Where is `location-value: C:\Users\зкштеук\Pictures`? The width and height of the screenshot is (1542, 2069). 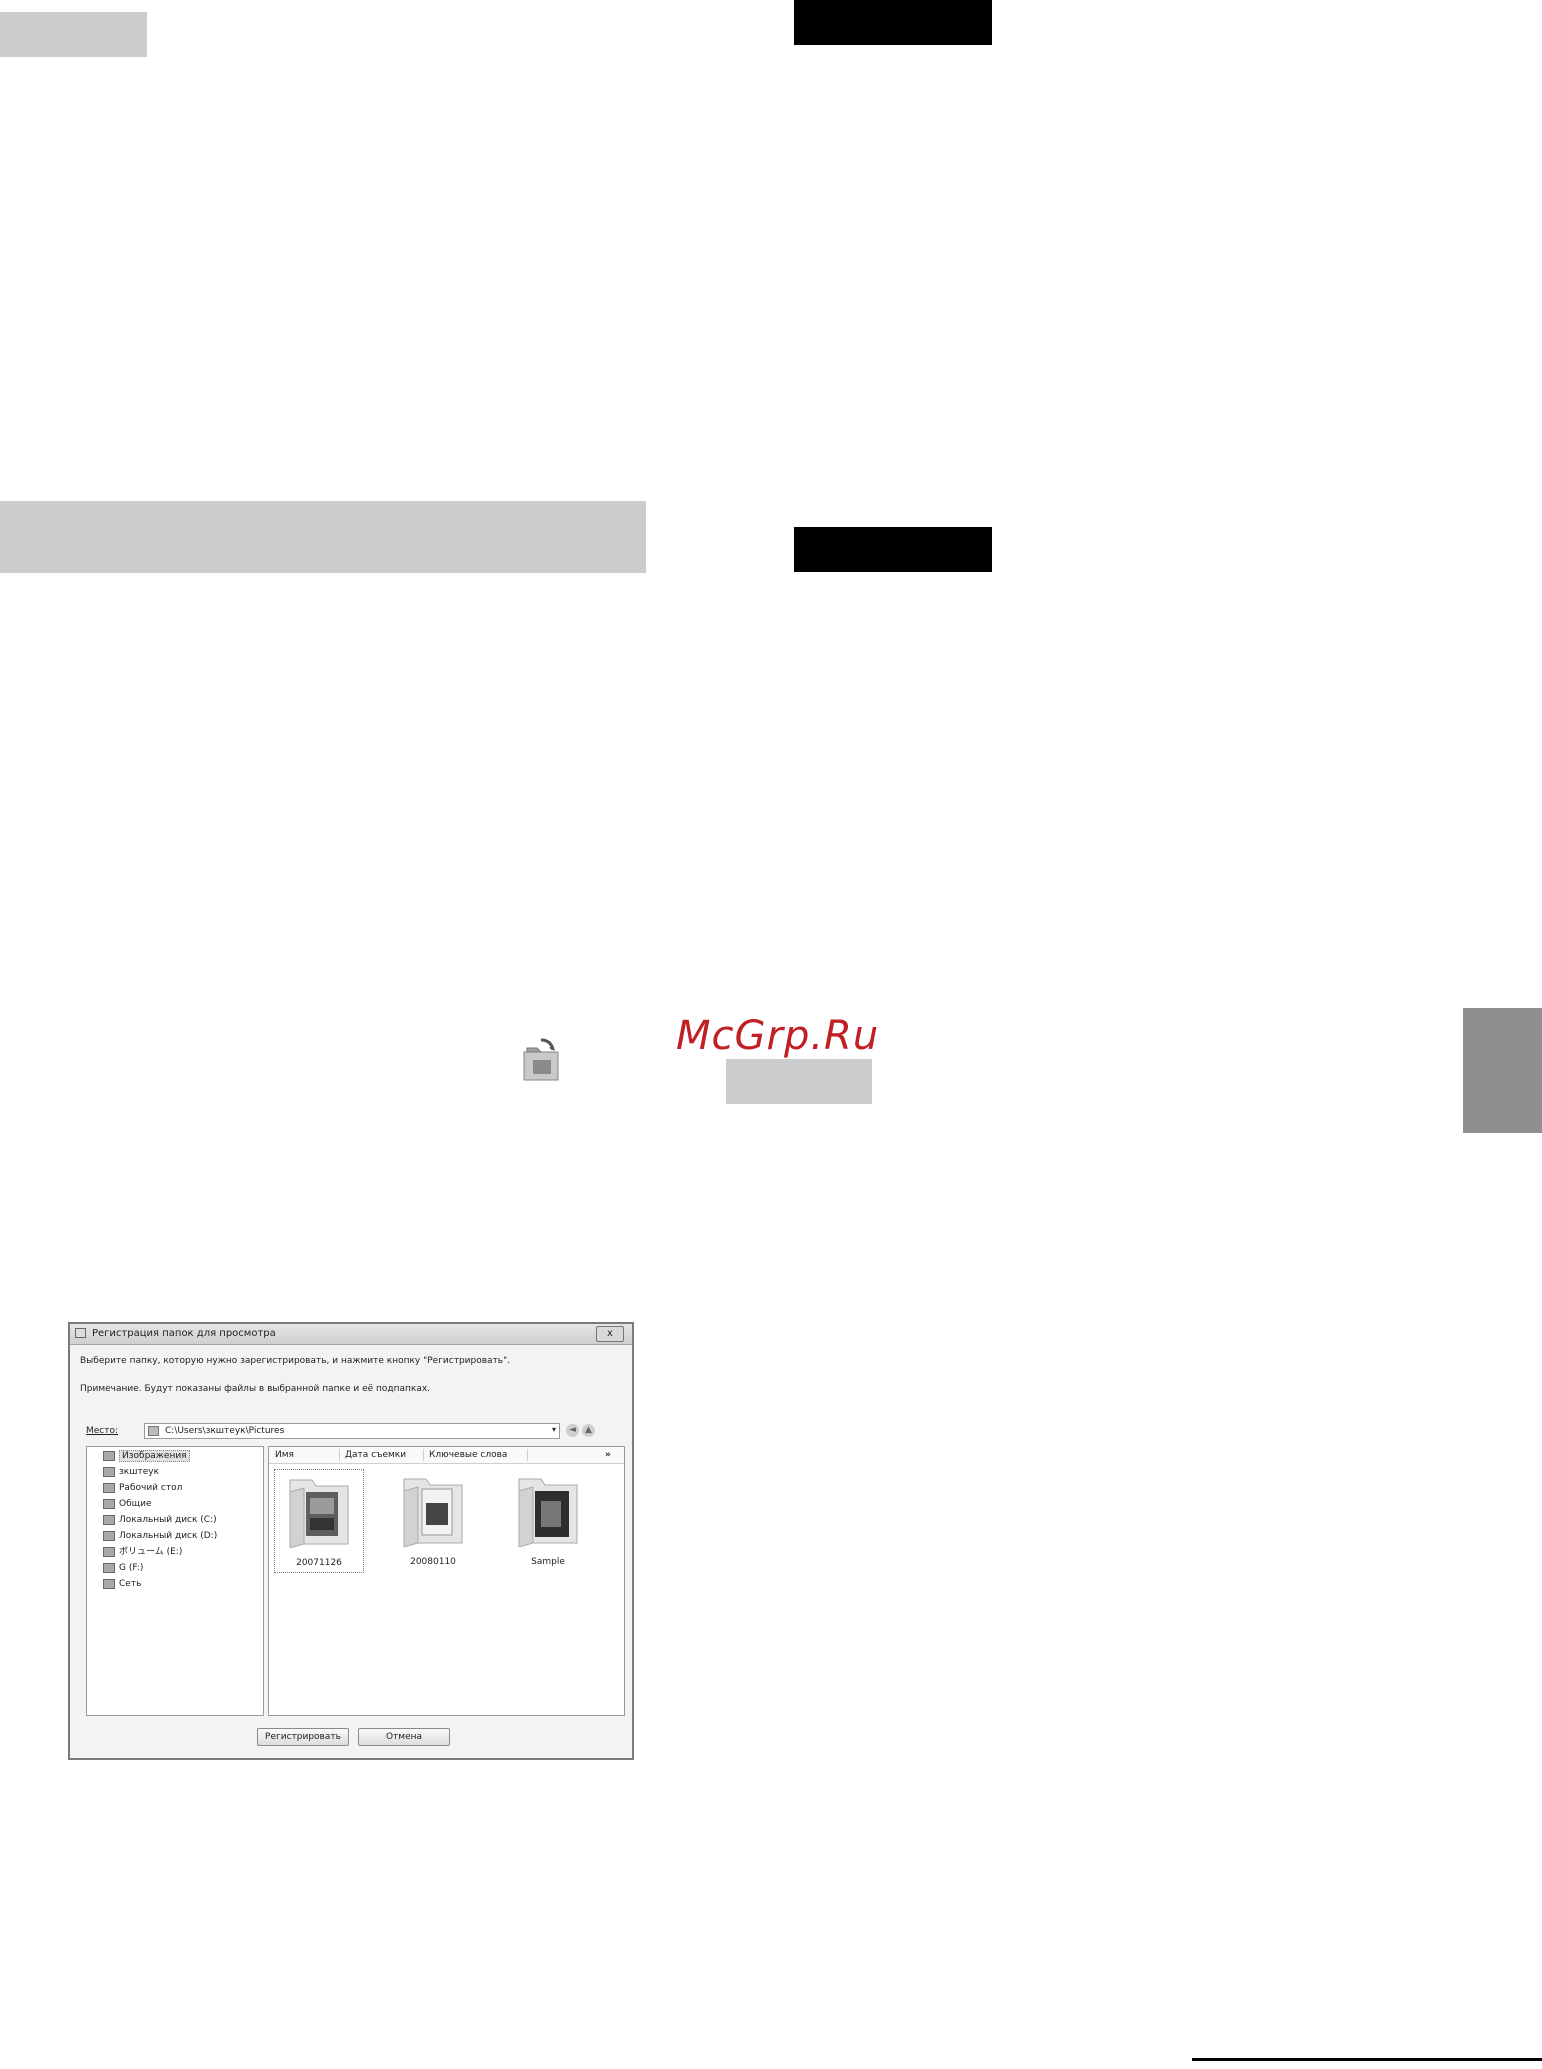 location-value: C:\Users\зкштеук\Pictures is located at coordinates (225, 1431).